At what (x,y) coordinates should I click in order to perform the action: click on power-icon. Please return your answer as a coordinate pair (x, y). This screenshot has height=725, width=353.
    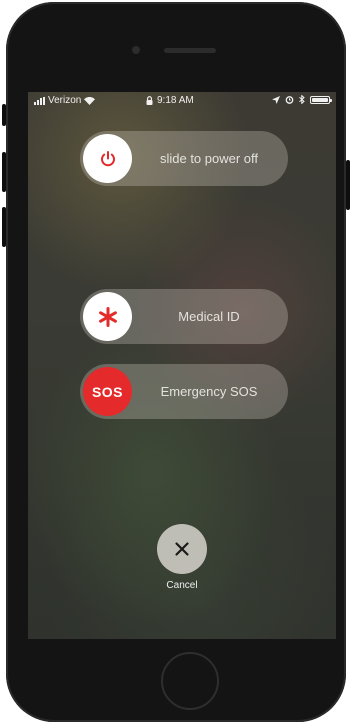
    Looking at the image, I should click on (107, 158).